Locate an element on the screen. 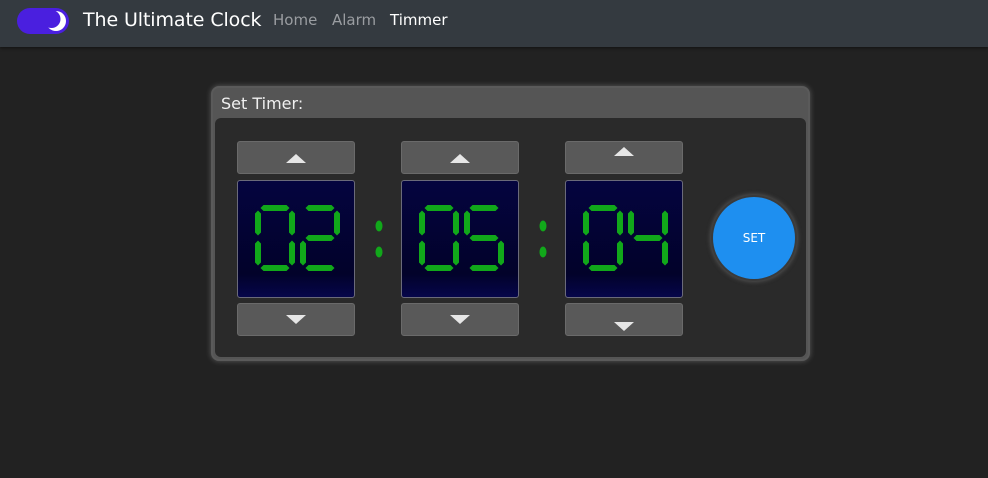 This screenshot has height=478, width=988. minutes-display: 05 is located at coordinates (460, 239).